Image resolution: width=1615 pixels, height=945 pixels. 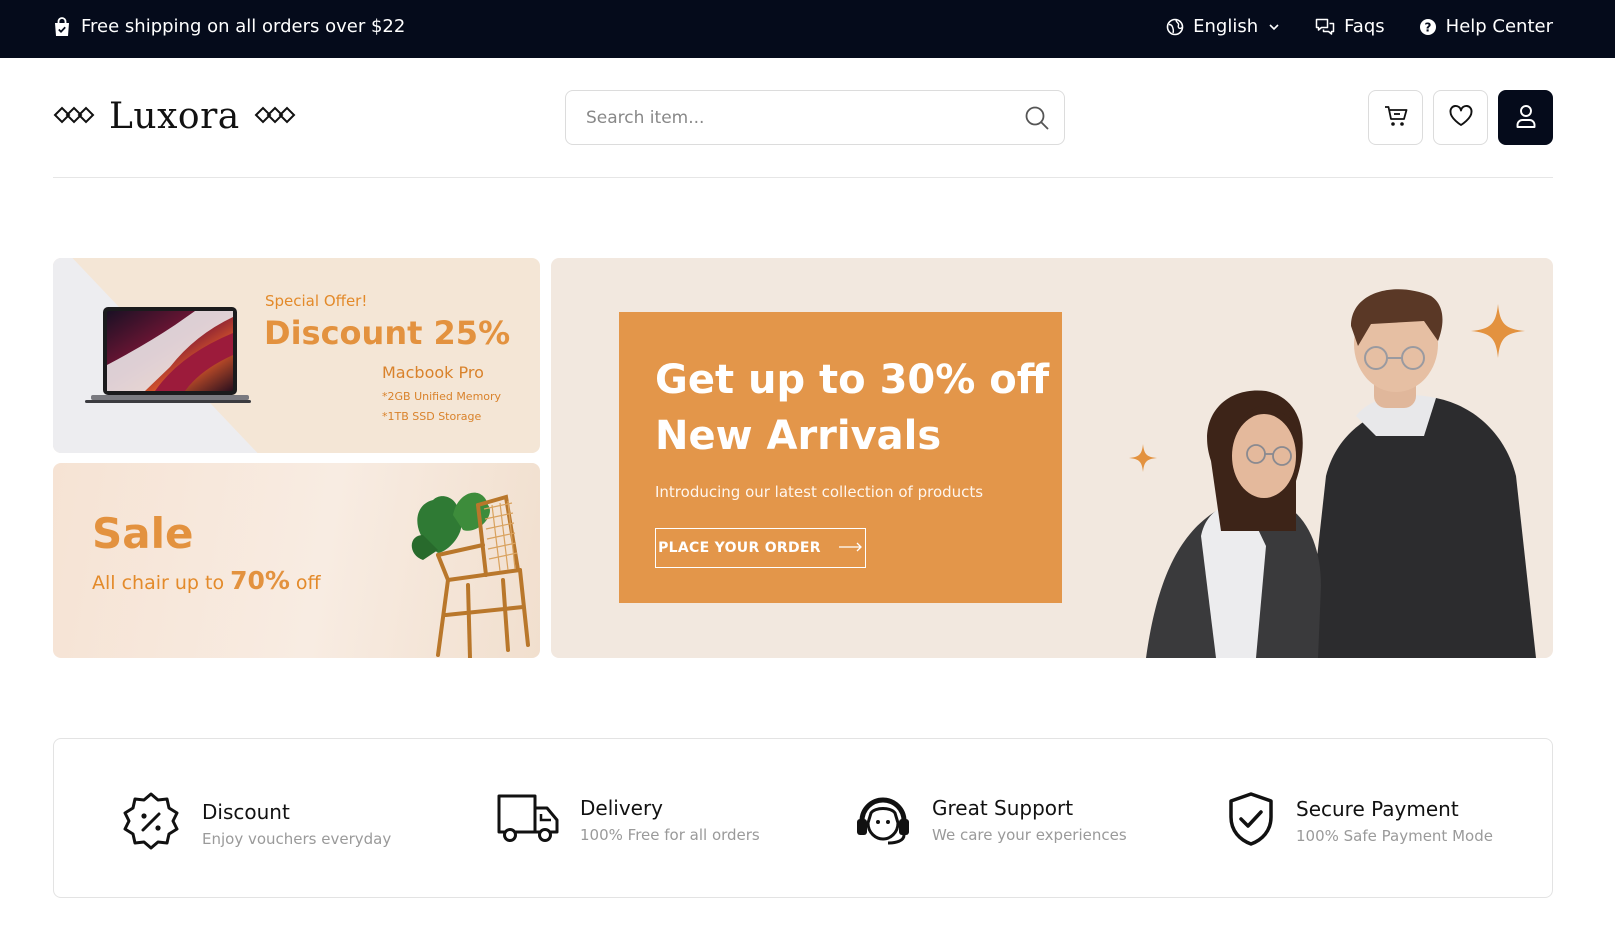 I want to click on arrow-right-icon, so click(x=850, y=548).